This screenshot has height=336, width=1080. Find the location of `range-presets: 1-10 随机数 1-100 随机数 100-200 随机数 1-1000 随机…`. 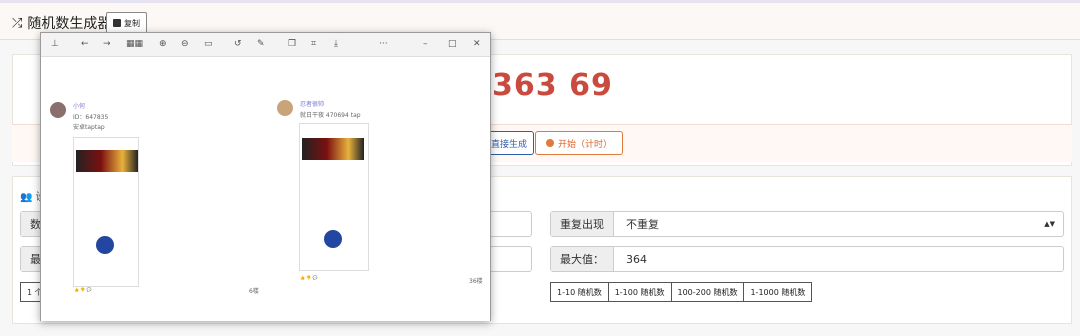

range-presets: 1-10 随机数 1-100 随机数 100-200 随机数 1-1000 随机… is located at coordinates (681, 292).